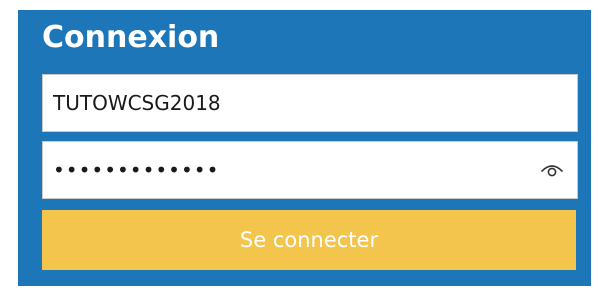  Describe the element at coordinates (131, 37) in the screenshot. I see `login-title: Connexion` at that location.